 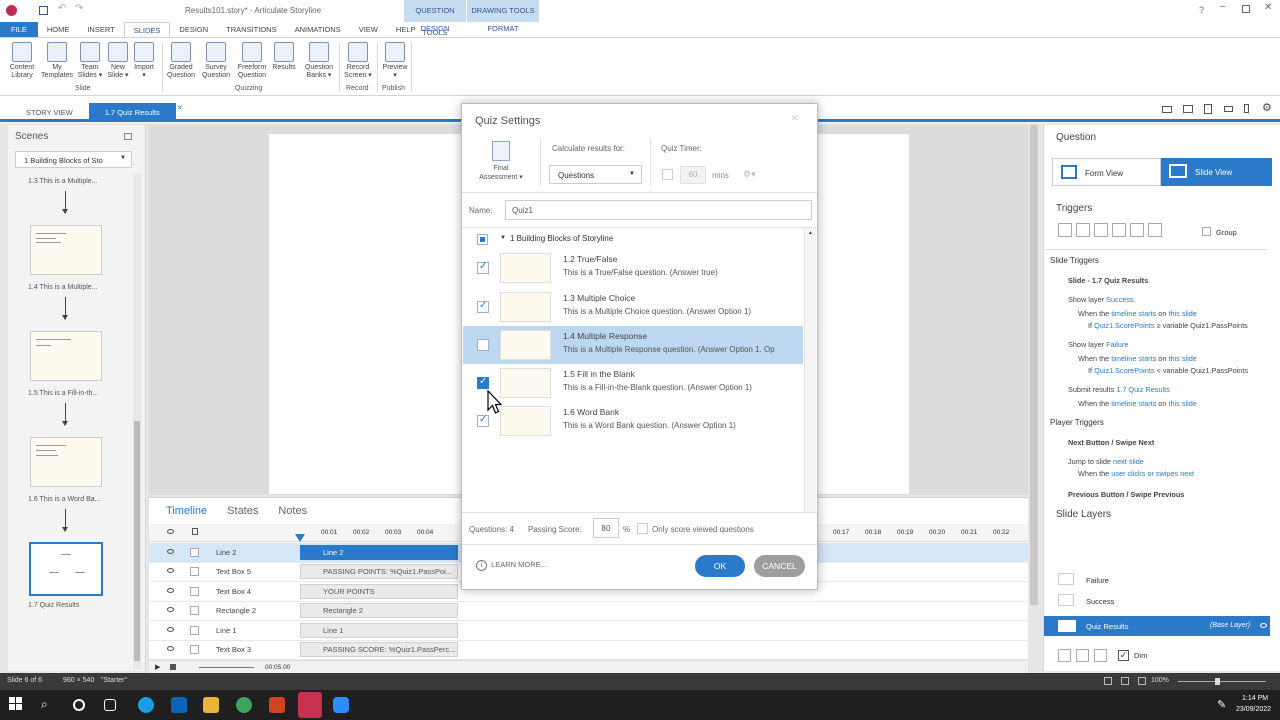 What do you see at coordinates (1142, 681) in the screenshot?
I see `zoom-fit-icon` at bounding box center [1142, 681].